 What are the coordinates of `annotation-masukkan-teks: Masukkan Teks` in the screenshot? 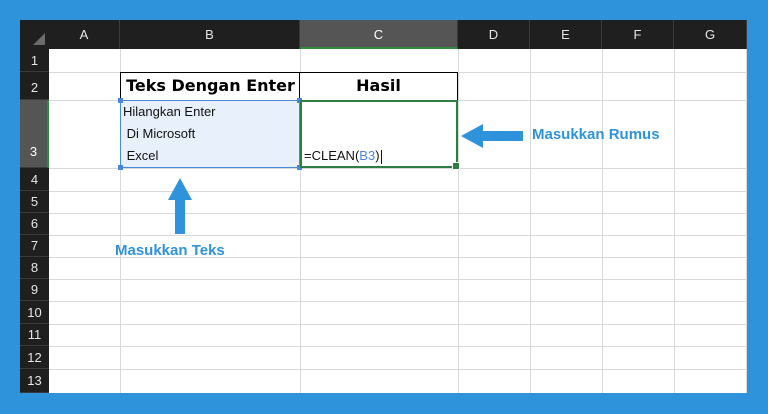 It's located at (170, 250).